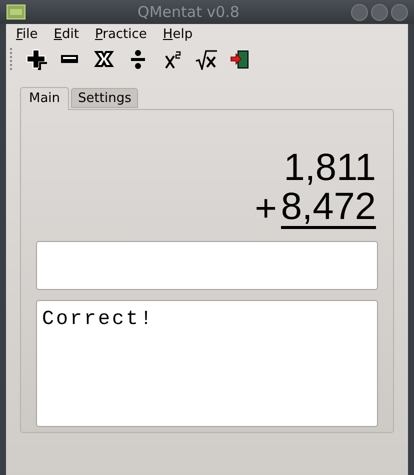 The image size is (414, 475). I want to click on square-root-icon, so click(206, 59).